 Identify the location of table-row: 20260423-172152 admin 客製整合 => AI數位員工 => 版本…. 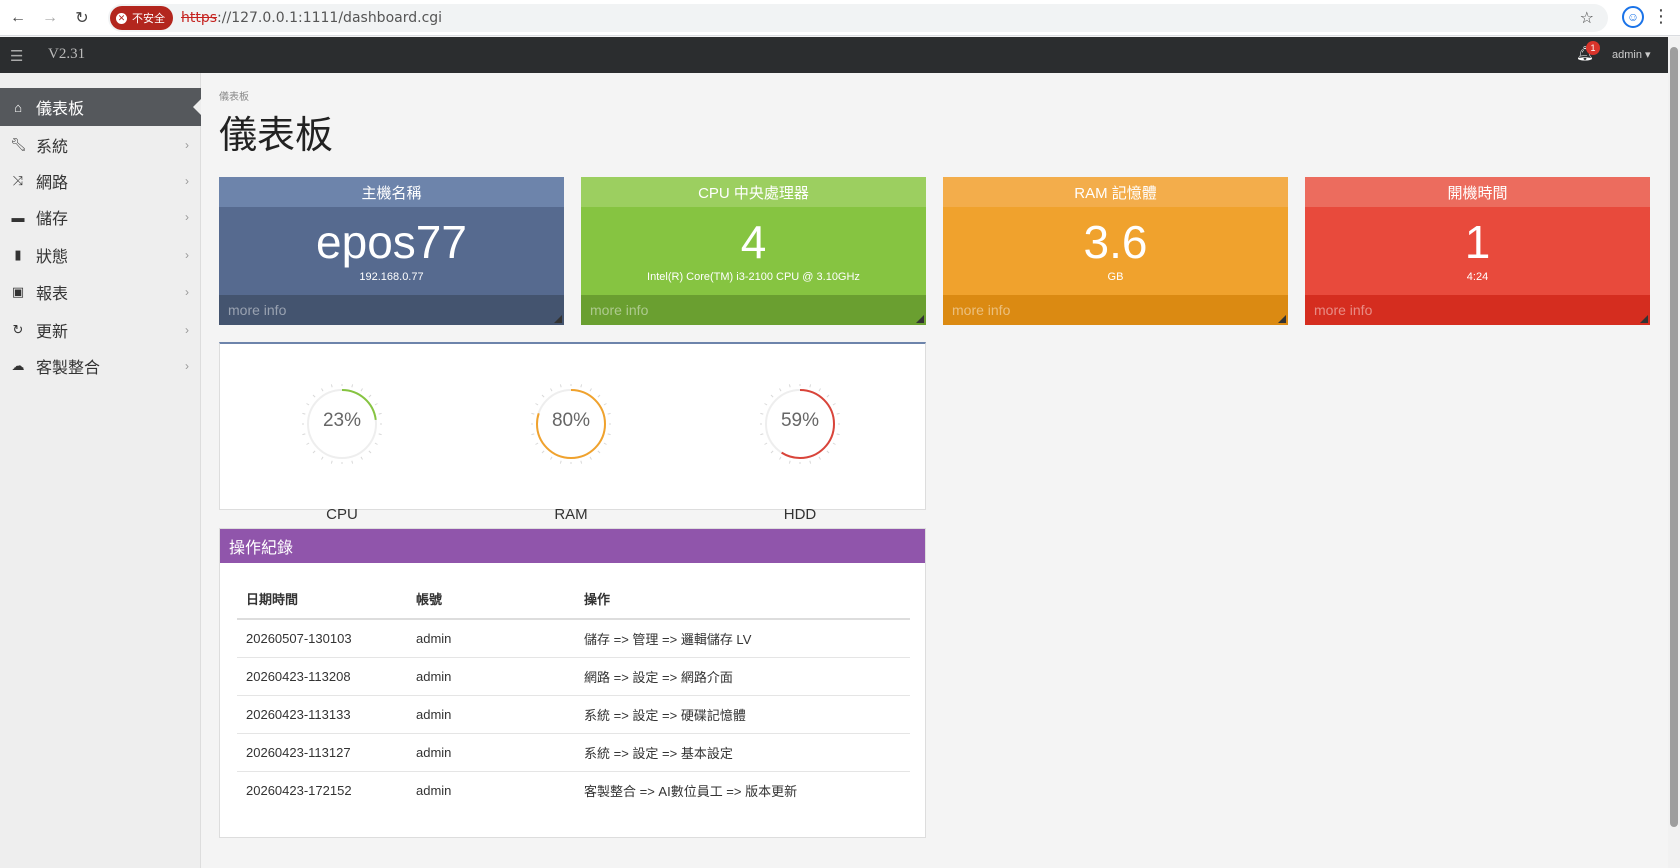
(573, 790).